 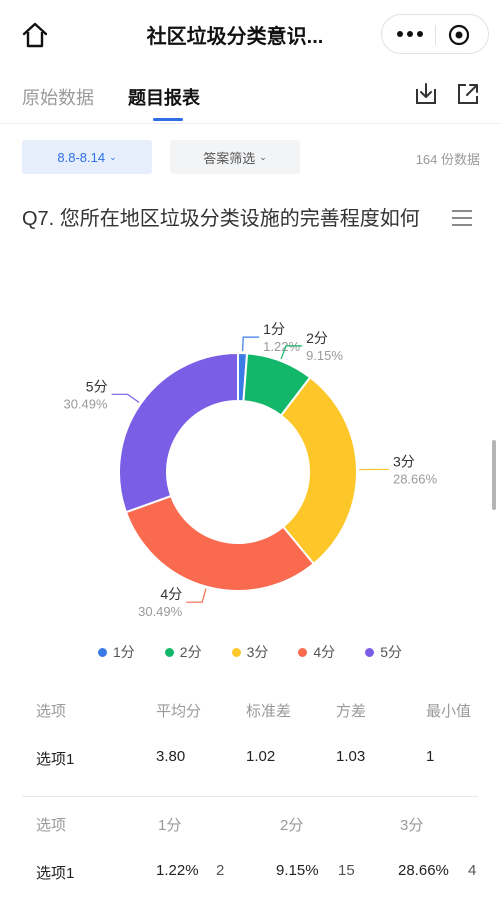 I want to click on share-external-icon, so click(x=468, y=94).